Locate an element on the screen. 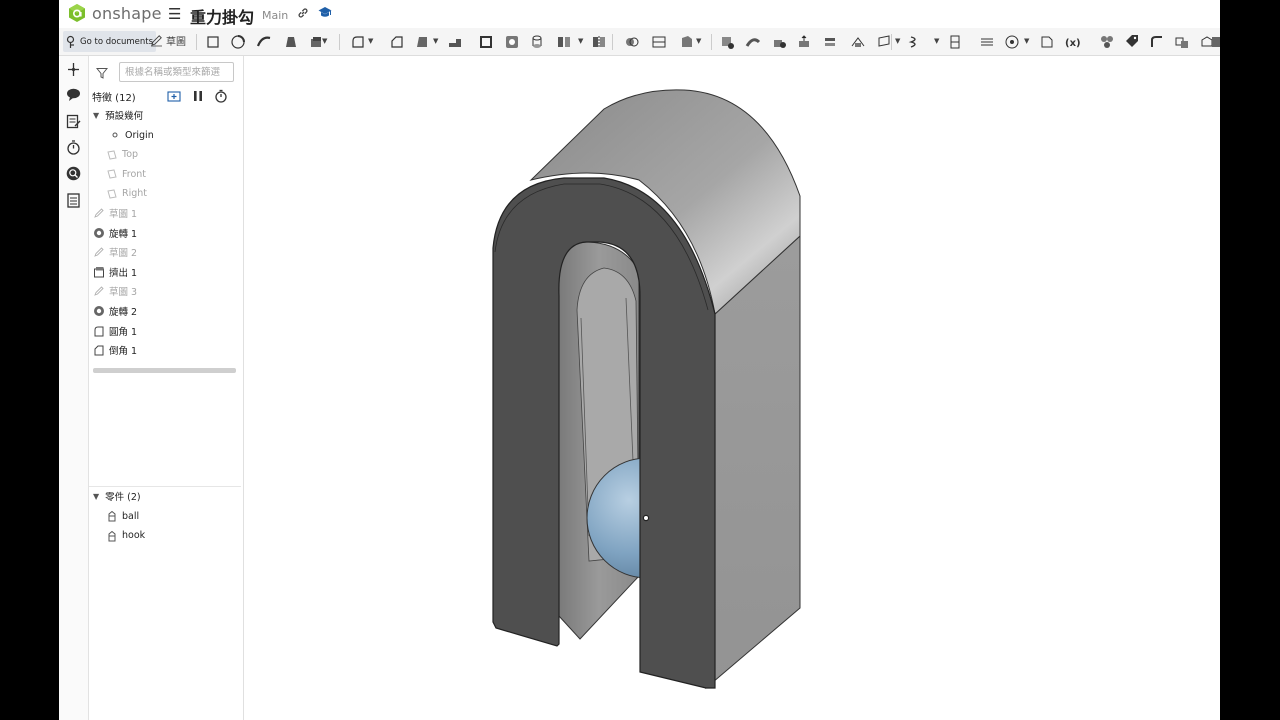 The height and width of the screenshot is (720, 1280). delete-face-icon is located at coordinates (779, 42).